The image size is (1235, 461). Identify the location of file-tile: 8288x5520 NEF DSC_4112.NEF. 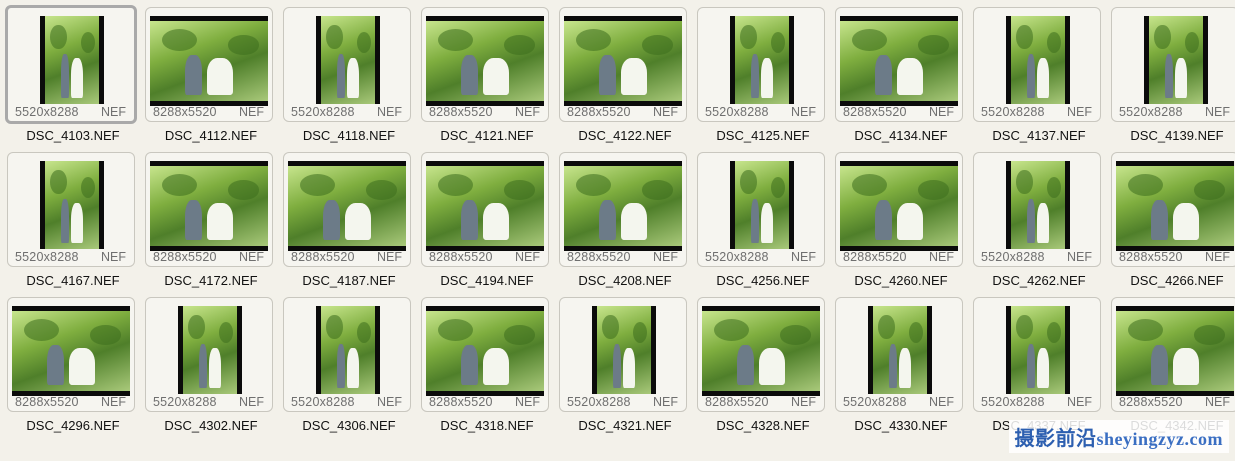
(211, 76).